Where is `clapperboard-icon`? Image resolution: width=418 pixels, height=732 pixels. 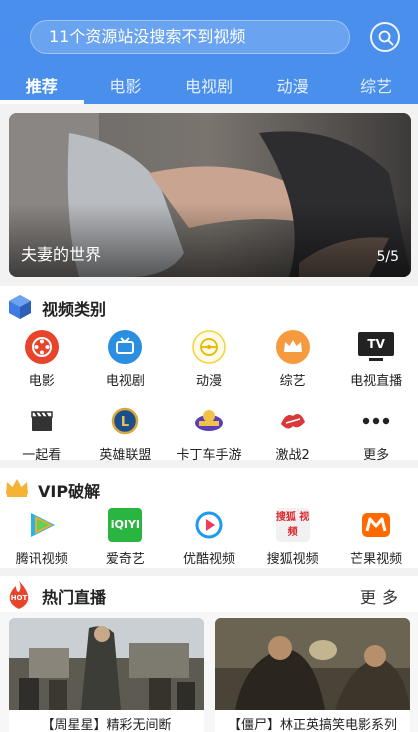 clapperboard-icon is located at coordinates (42, 421).